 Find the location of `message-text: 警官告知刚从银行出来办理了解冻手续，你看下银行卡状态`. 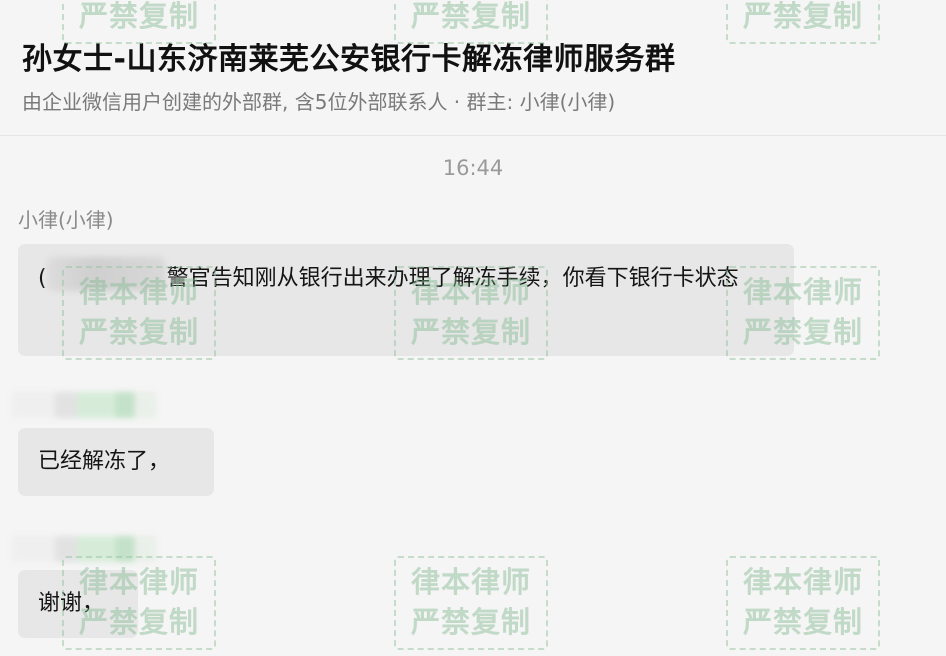

message-text: 警官告知刚从银行出来办理了解冻手续，你看下银行卡状态 is located at coordinates (452, 278).